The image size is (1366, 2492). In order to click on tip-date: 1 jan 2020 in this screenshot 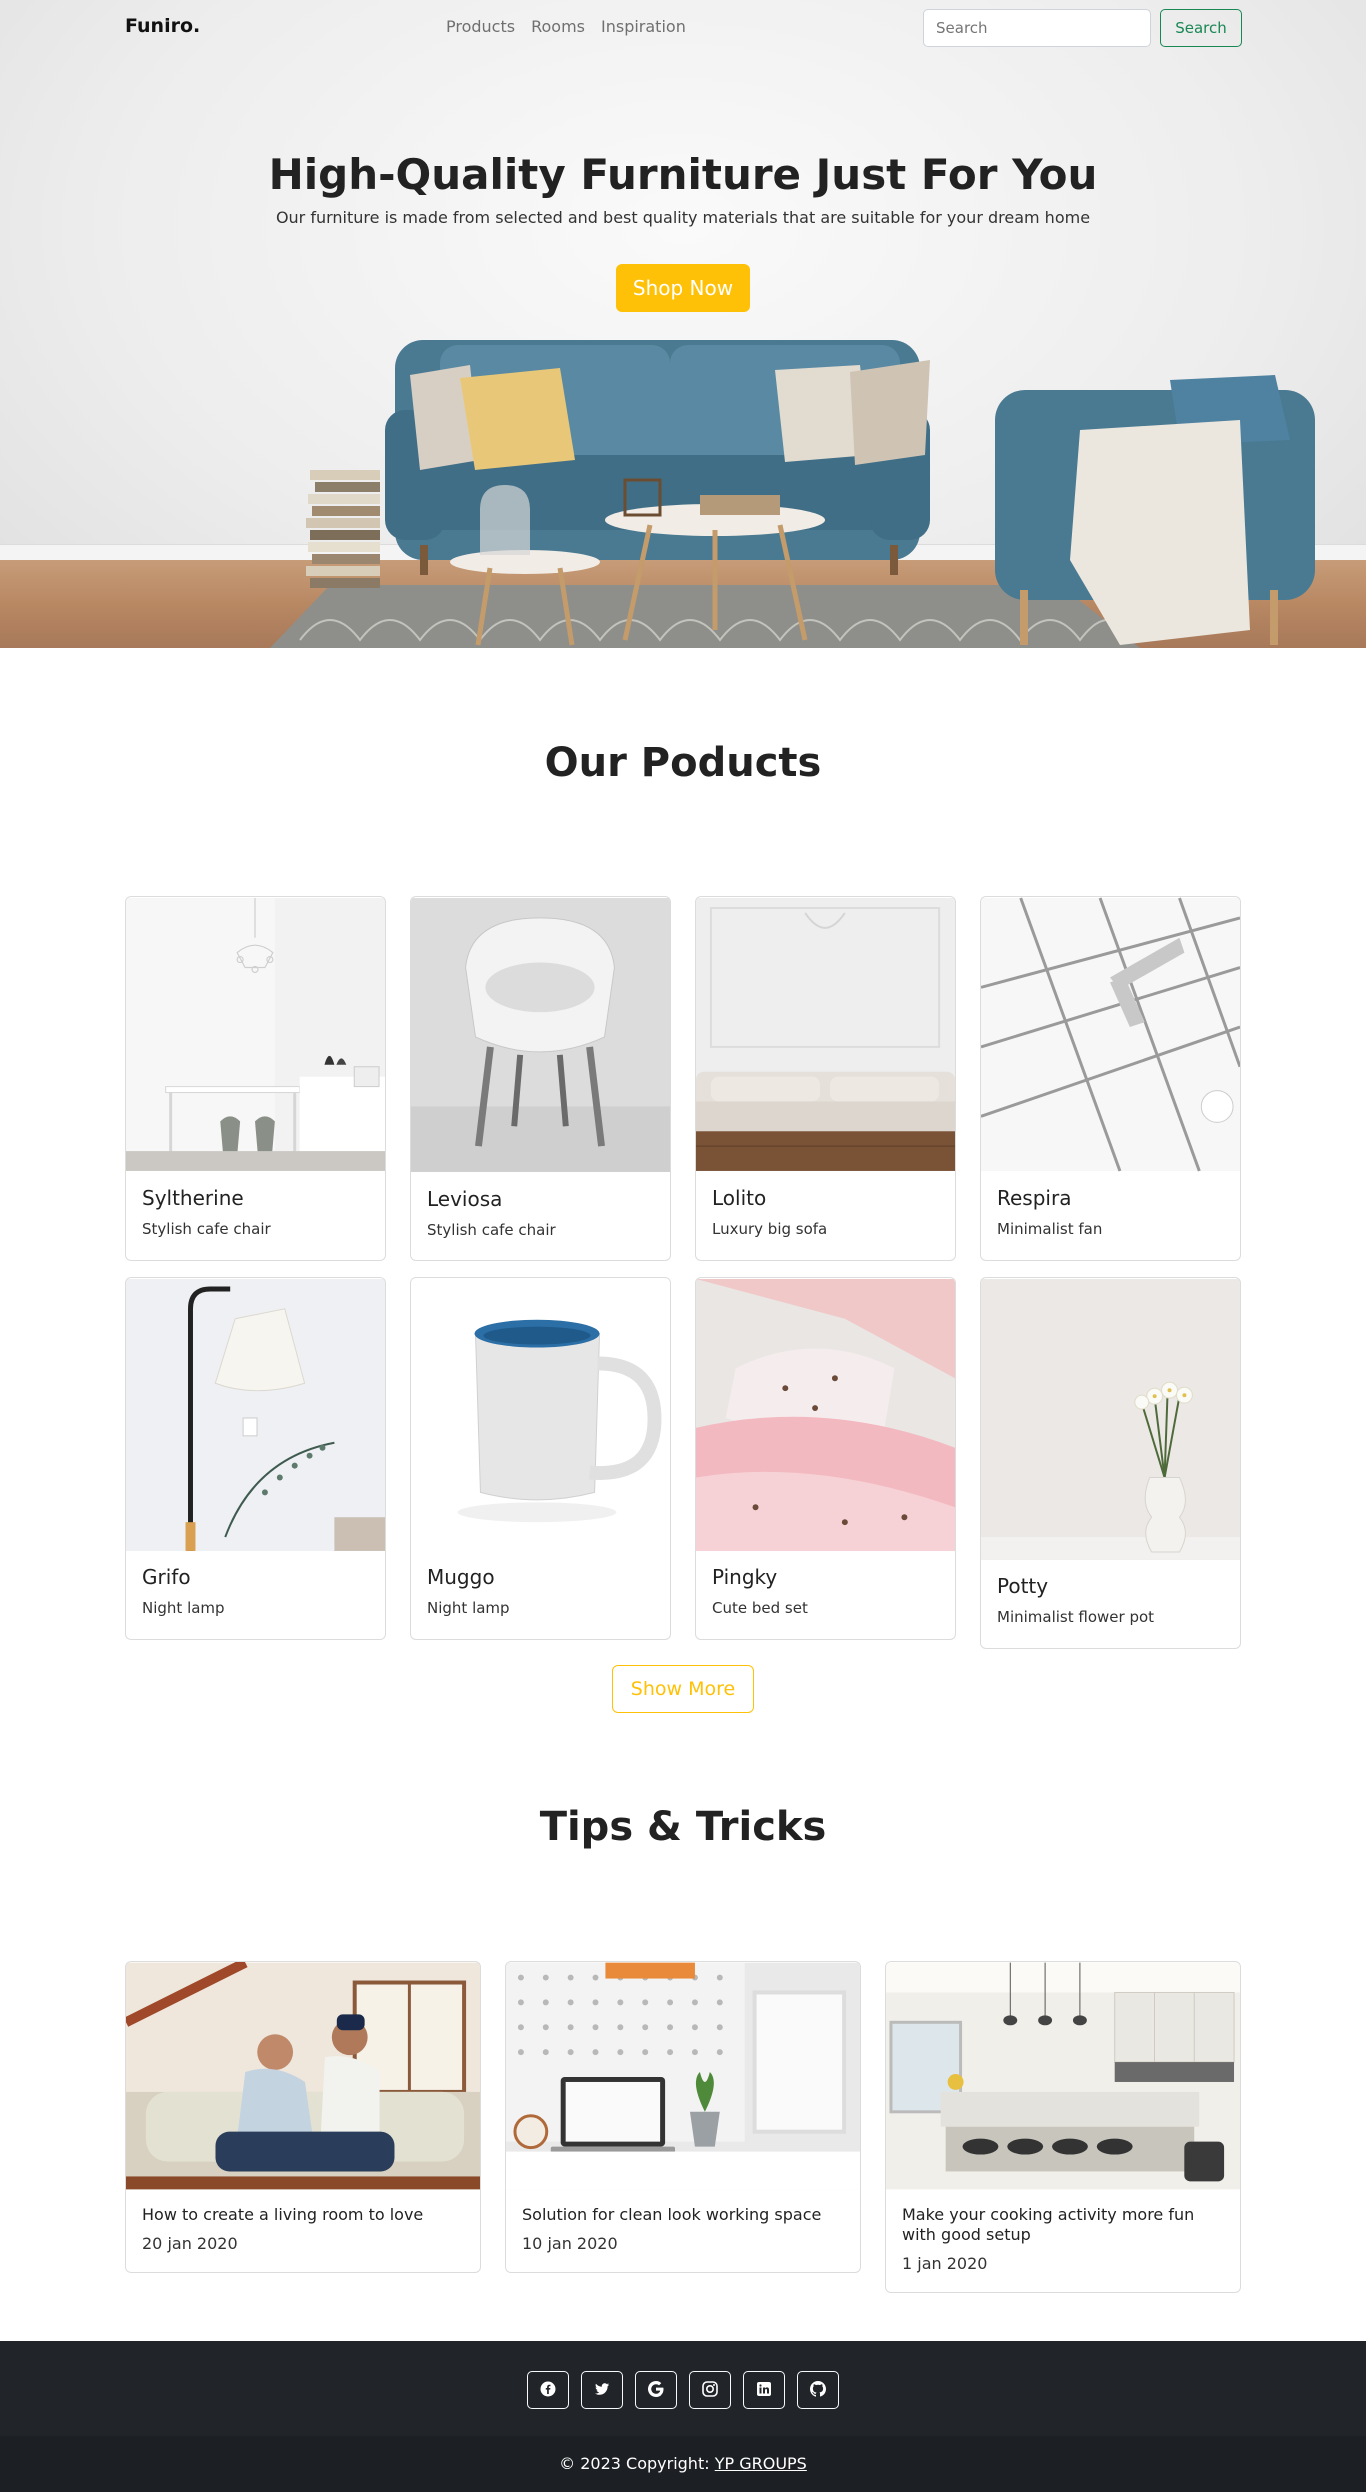, I will do `click(945, 2263)`.